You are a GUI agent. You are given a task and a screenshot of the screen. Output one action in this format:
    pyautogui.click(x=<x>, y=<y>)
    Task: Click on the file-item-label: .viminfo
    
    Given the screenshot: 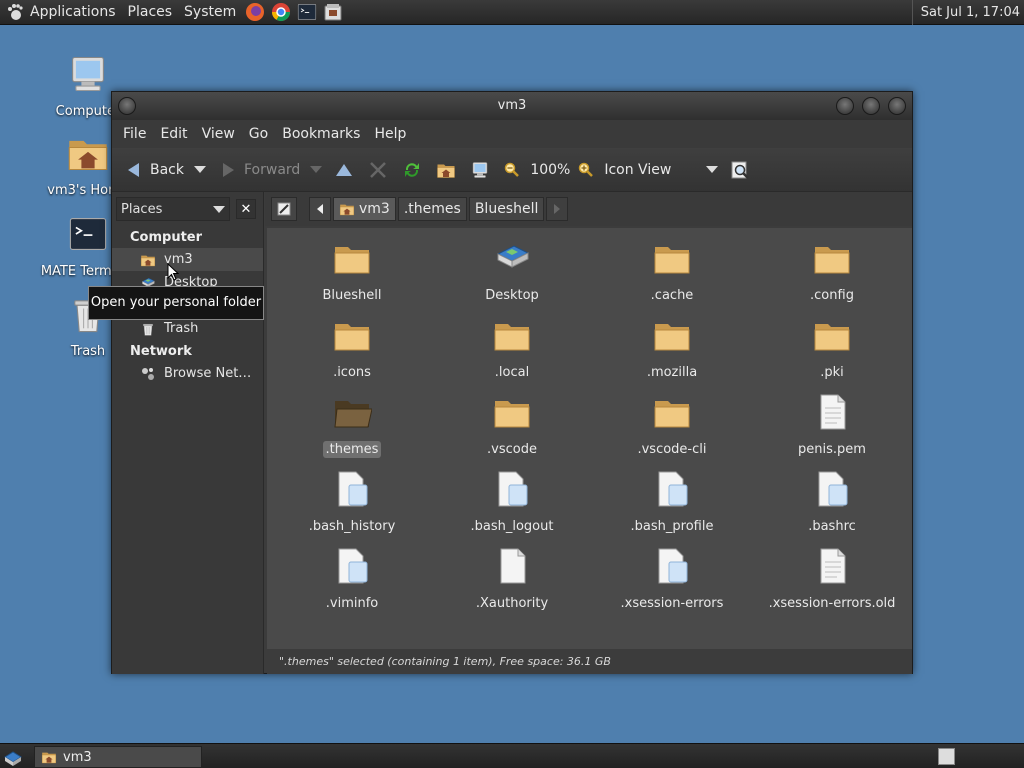 What is the action you would take?
    pyautogui.click(x=352, y=603)
    